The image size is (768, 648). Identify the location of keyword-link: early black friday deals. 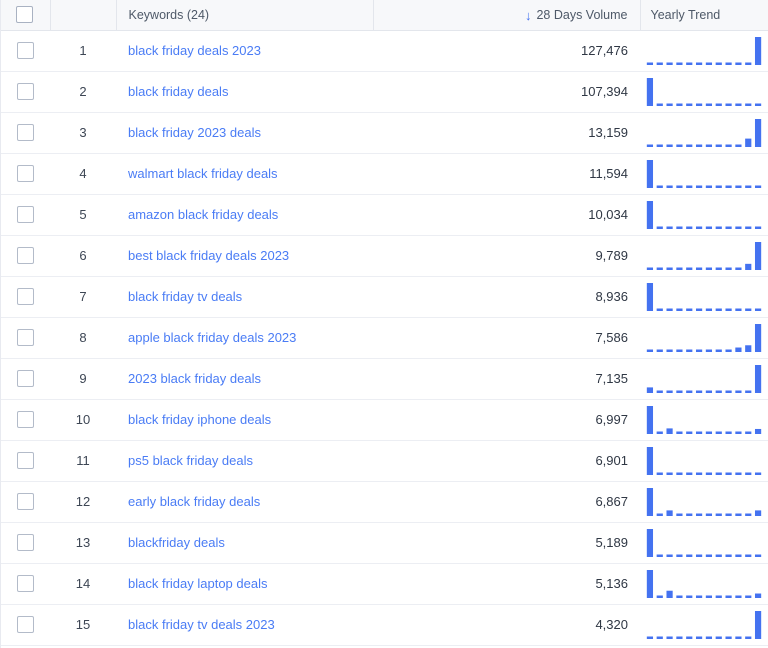
(194, 501).